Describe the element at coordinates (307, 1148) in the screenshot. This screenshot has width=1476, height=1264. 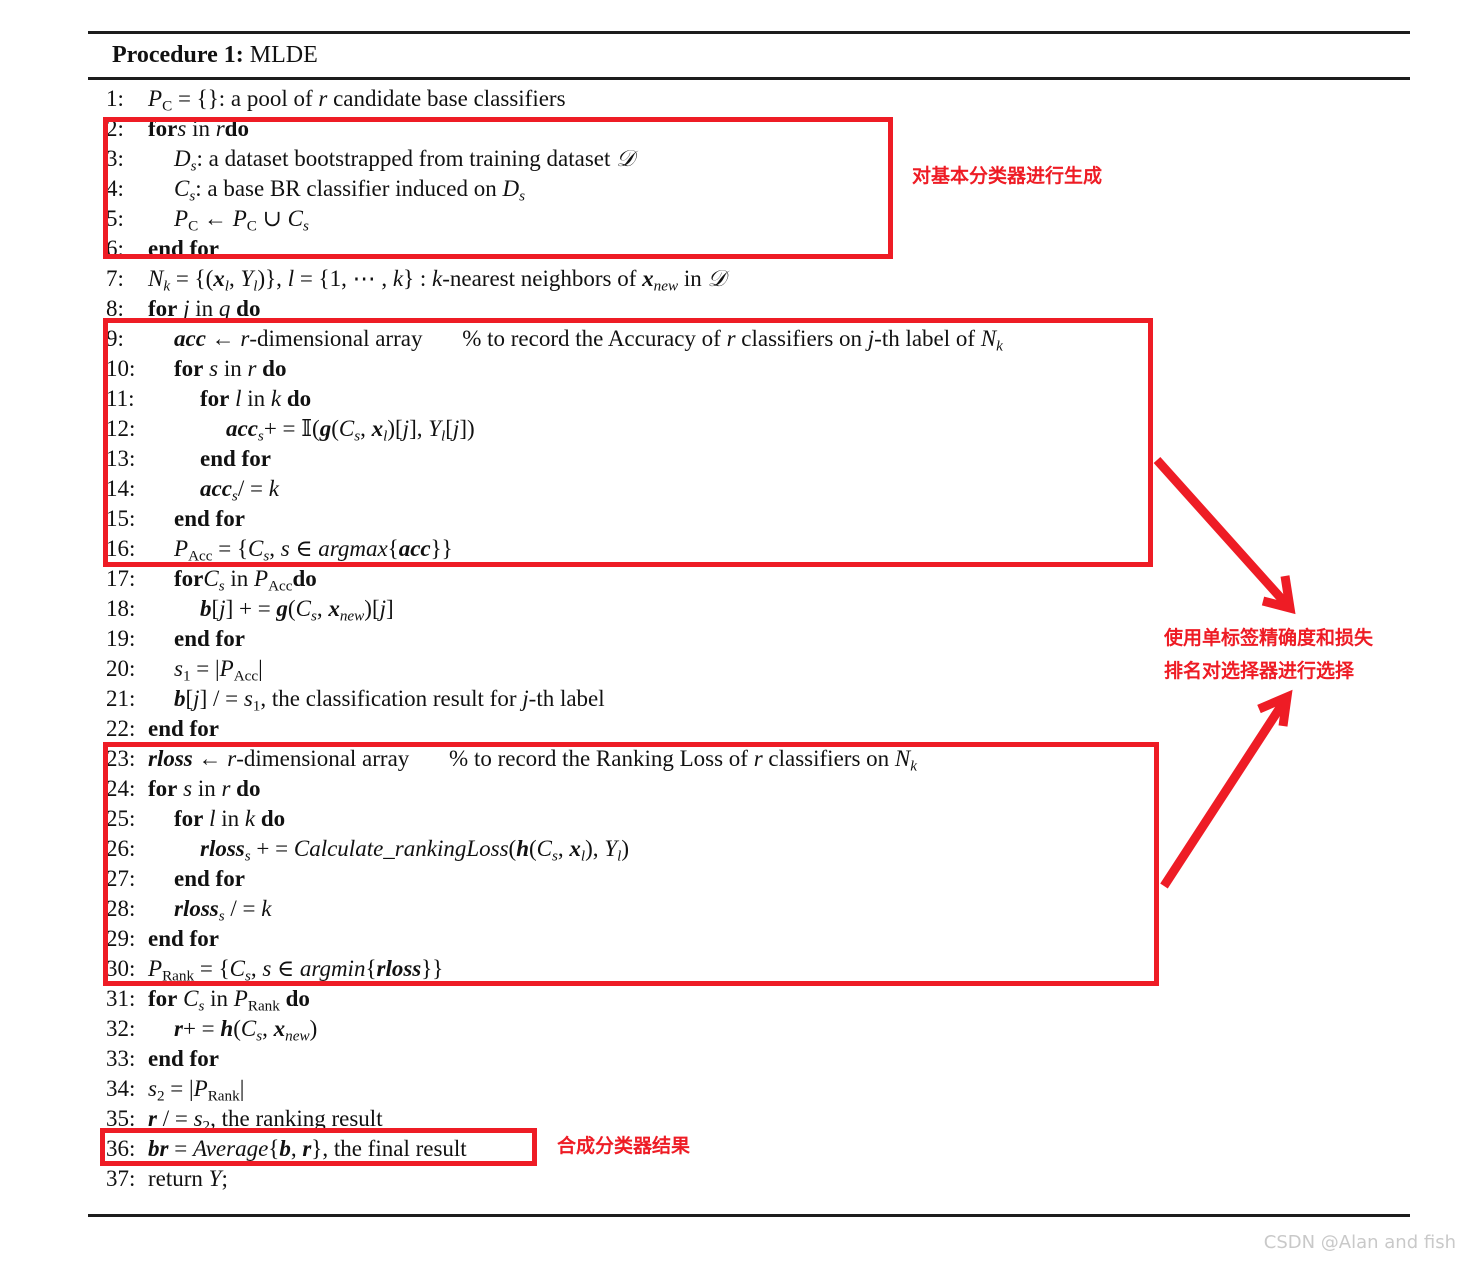
I see `line-content: br = Average{b, r}, the final result` at that location.